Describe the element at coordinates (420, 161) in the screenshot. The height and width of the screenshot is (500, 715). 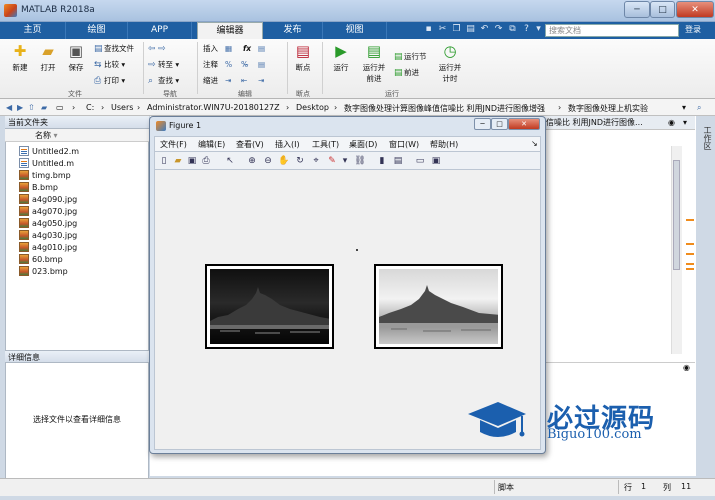
I see `hide-plot-tools-icon: ▭` at that location.